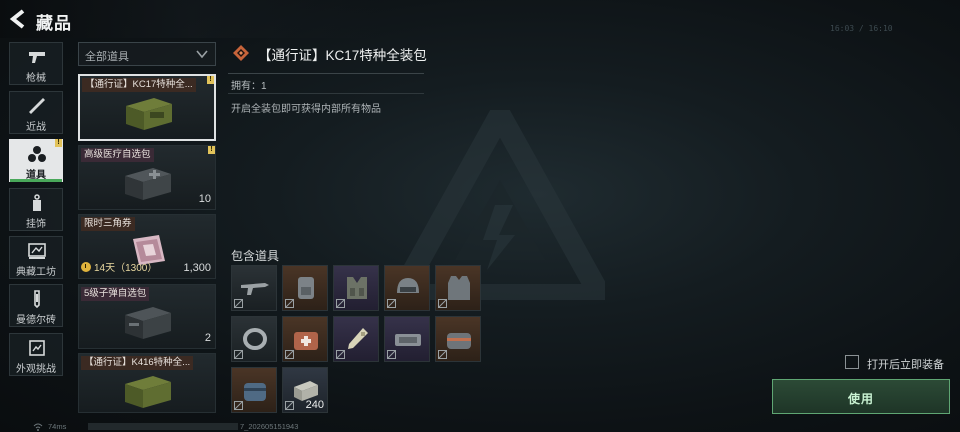 The image size is (960, 432). I want to click on helmet-icon, so click(408, 285).